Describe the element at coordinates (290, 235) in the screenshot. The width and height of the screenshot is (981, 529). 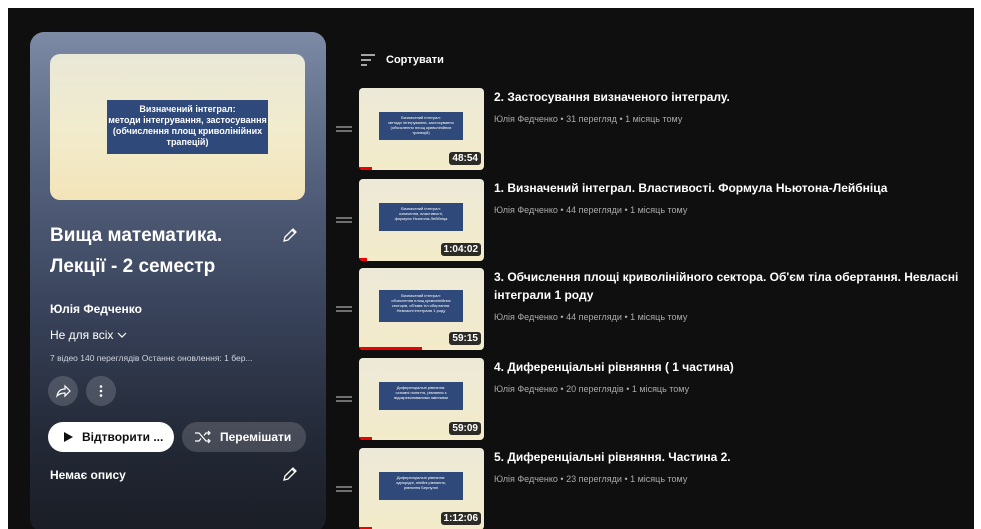
I see `edit-title-pencil-icon` at that location.